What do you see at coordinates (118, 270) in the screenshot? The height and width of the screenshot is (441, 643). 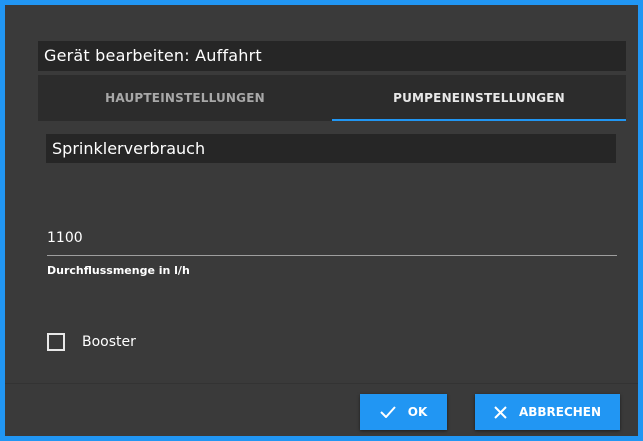 I see `flow-rate-label: Durchflussmenge in l/h` at bounding box center [118, 270].